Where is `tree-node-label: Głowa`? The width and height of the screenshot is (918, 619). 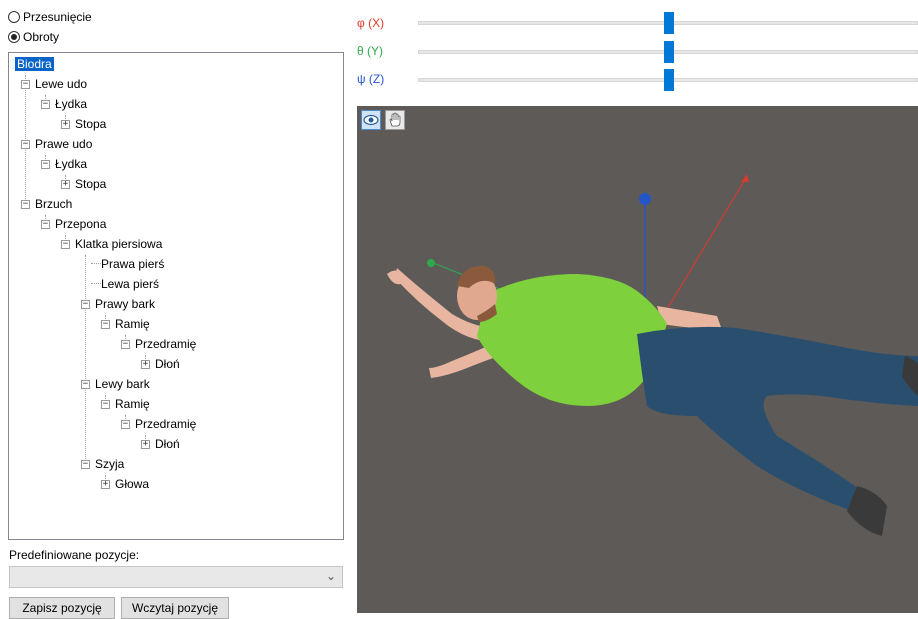 tree-node-label: Głowa is located at coordinates (132, 484).